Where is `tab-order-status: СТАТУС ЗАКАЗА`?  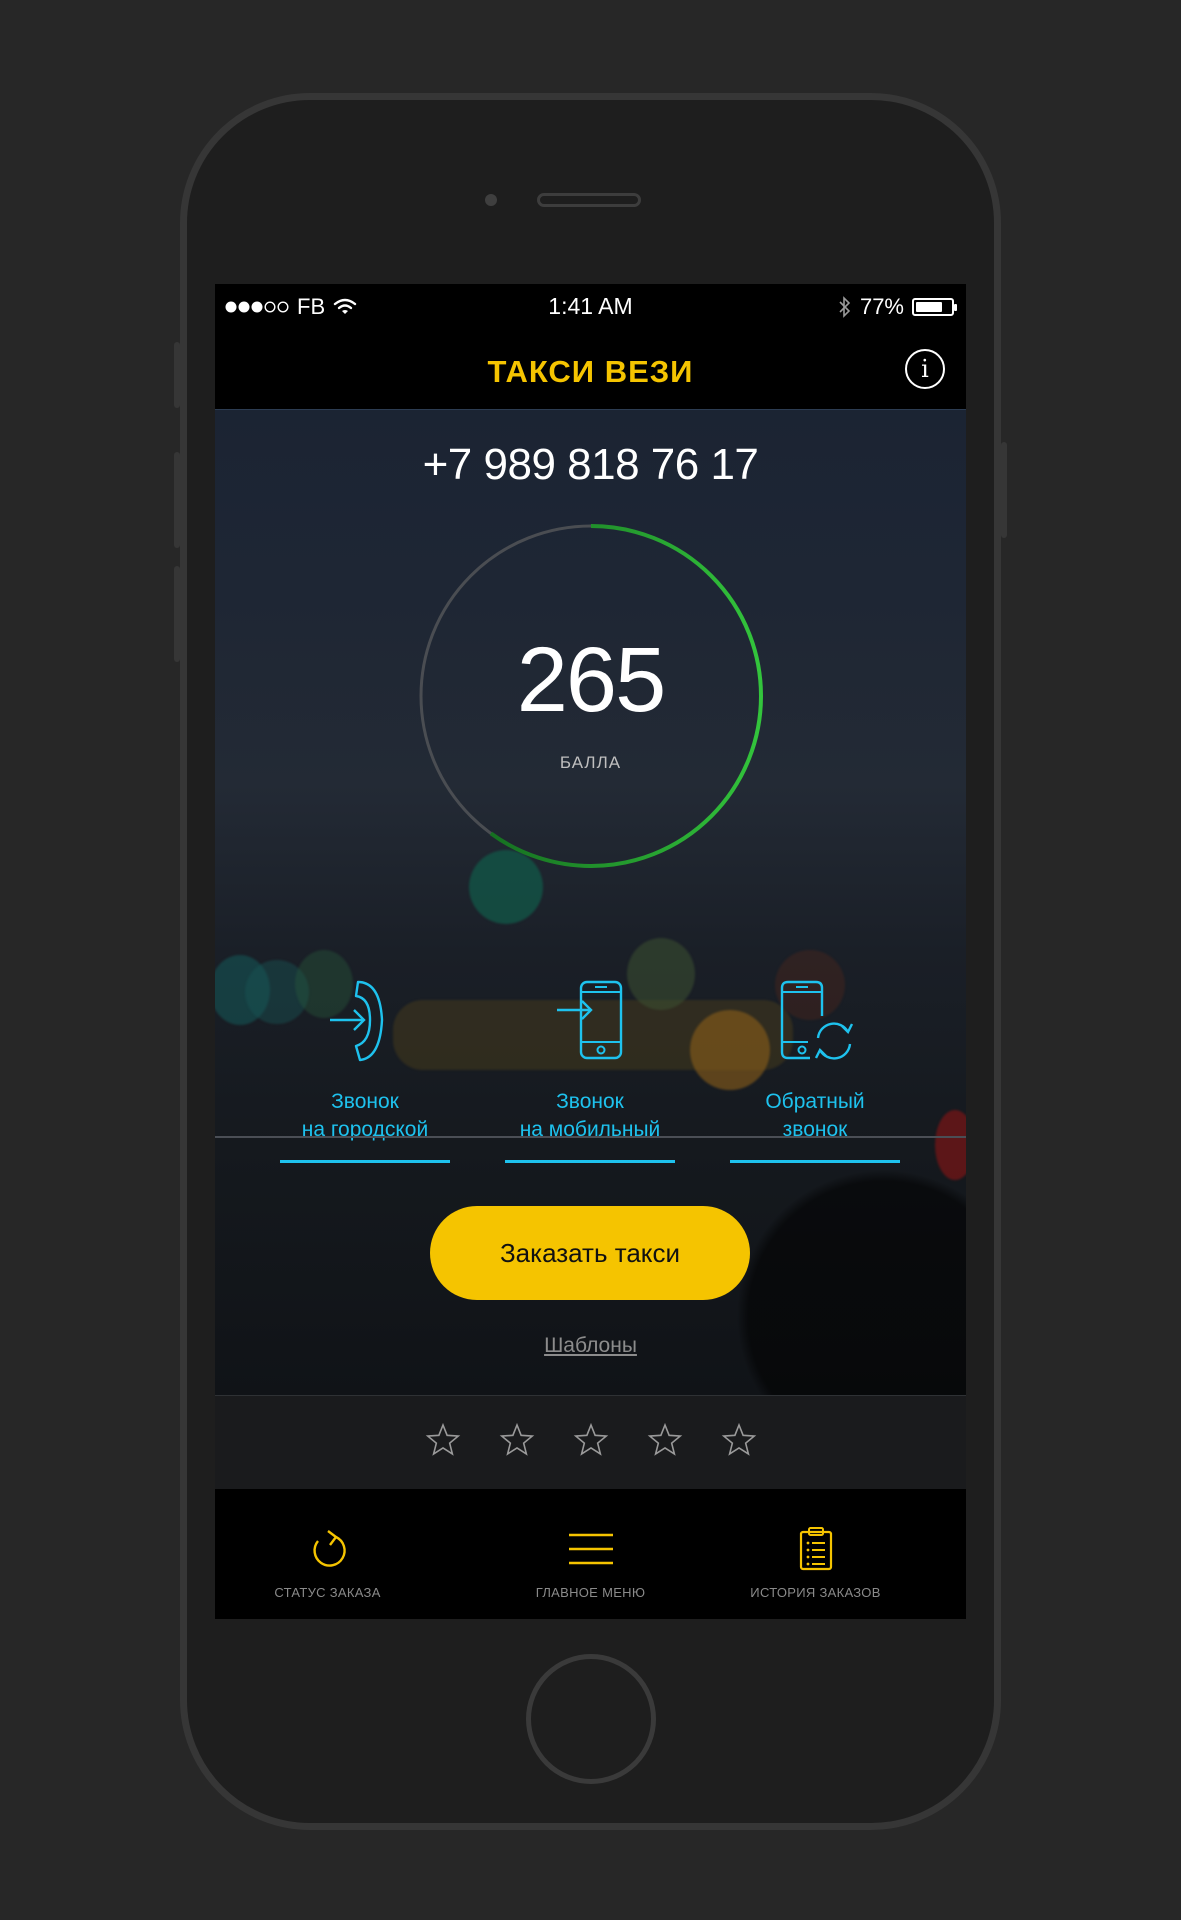 tab-order-status: СТАТУС ЗАКАЗА is located at coordinates (327, 1554).